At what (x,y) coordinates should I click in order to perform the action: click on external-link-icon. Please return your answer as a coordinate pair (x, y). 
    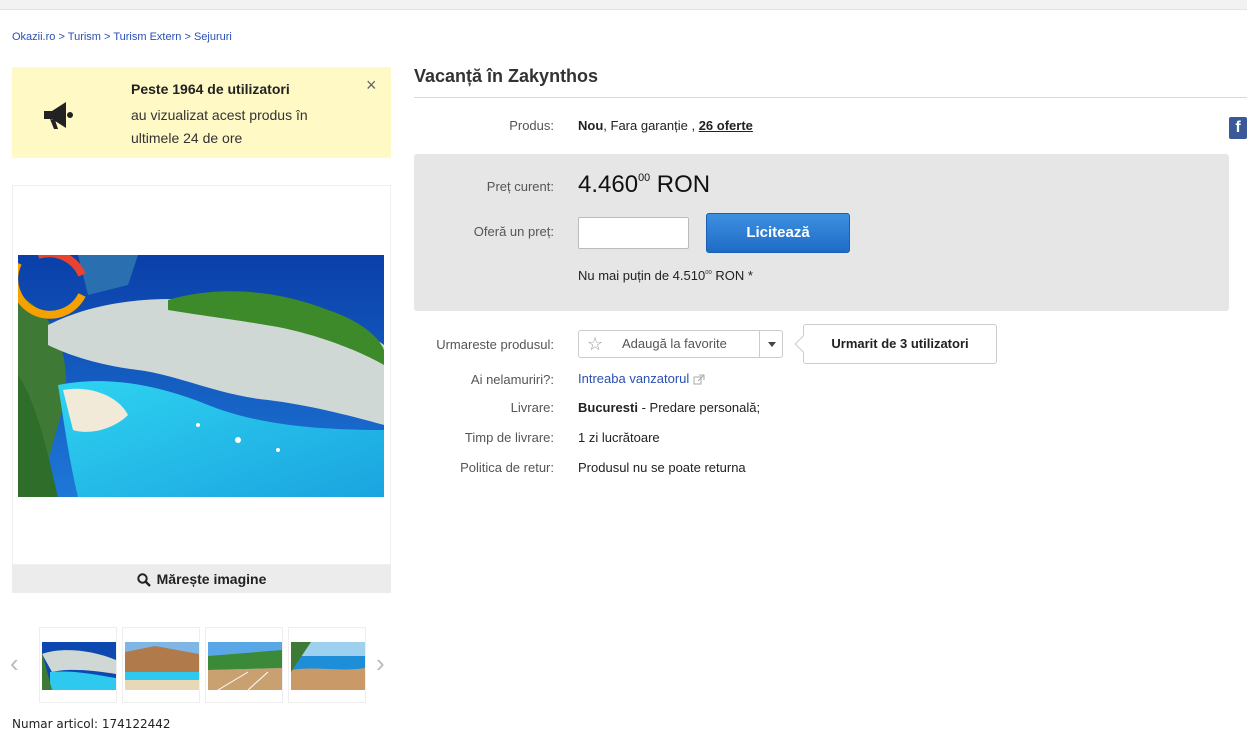
    Looking at the image, I should click on (699, 379).